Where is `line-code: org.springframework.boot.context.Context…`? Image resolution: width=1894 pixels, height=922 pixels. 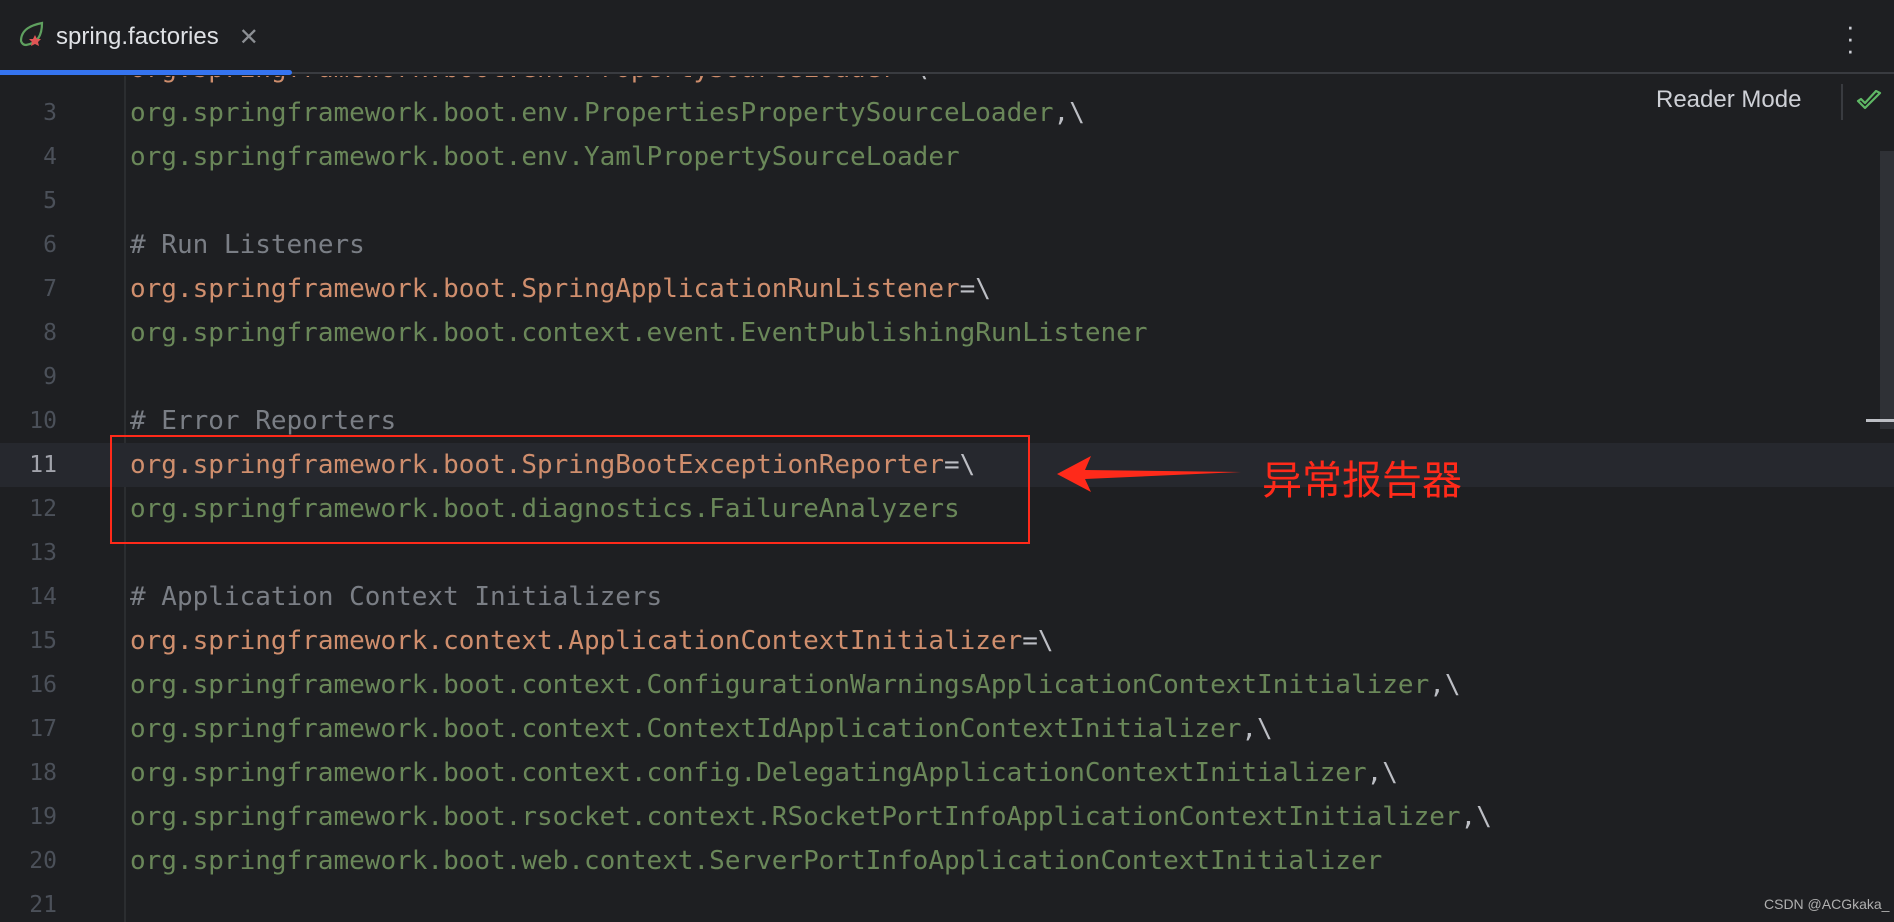 line-code: org.springframework.boot.context.Context… is located at coordinates (701, 729).